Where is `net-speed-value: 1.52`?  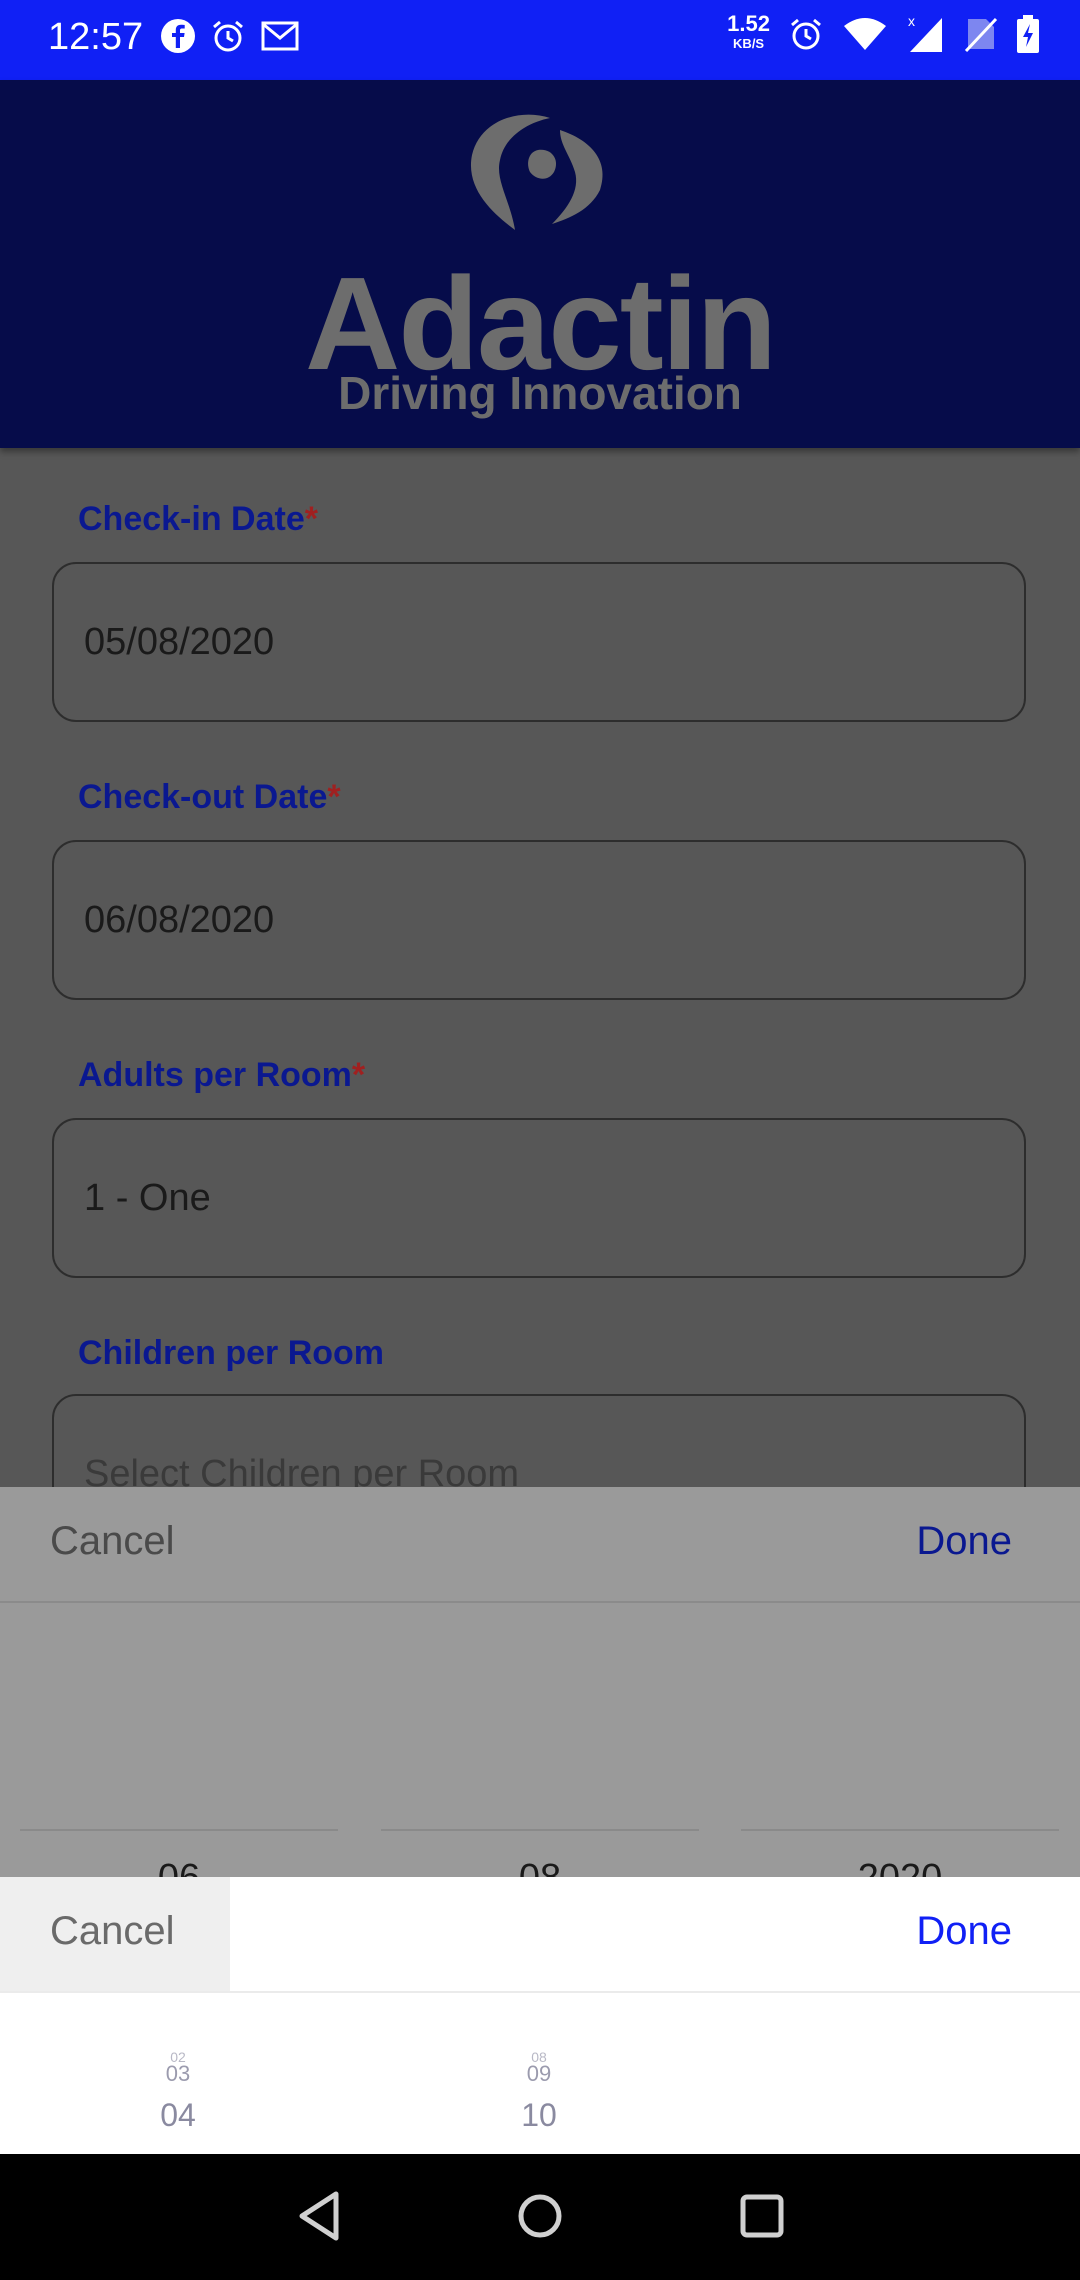
net-speed-value: 1.52 is located at coordinates (748, 23).